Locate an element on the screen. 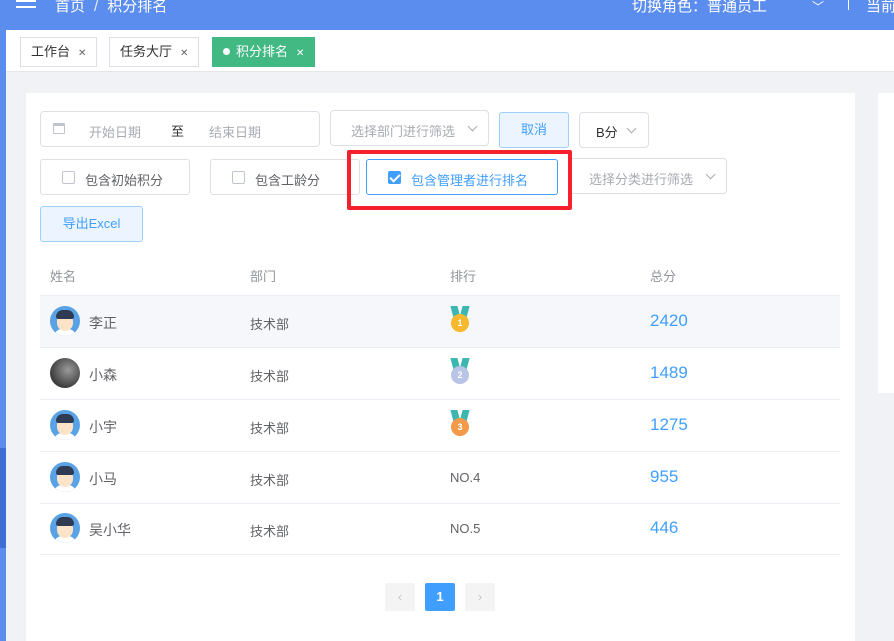 The image size is (894, 641). table-row: 吴小华 技术部 NO.5 446 is located at coordinates (440, 529).